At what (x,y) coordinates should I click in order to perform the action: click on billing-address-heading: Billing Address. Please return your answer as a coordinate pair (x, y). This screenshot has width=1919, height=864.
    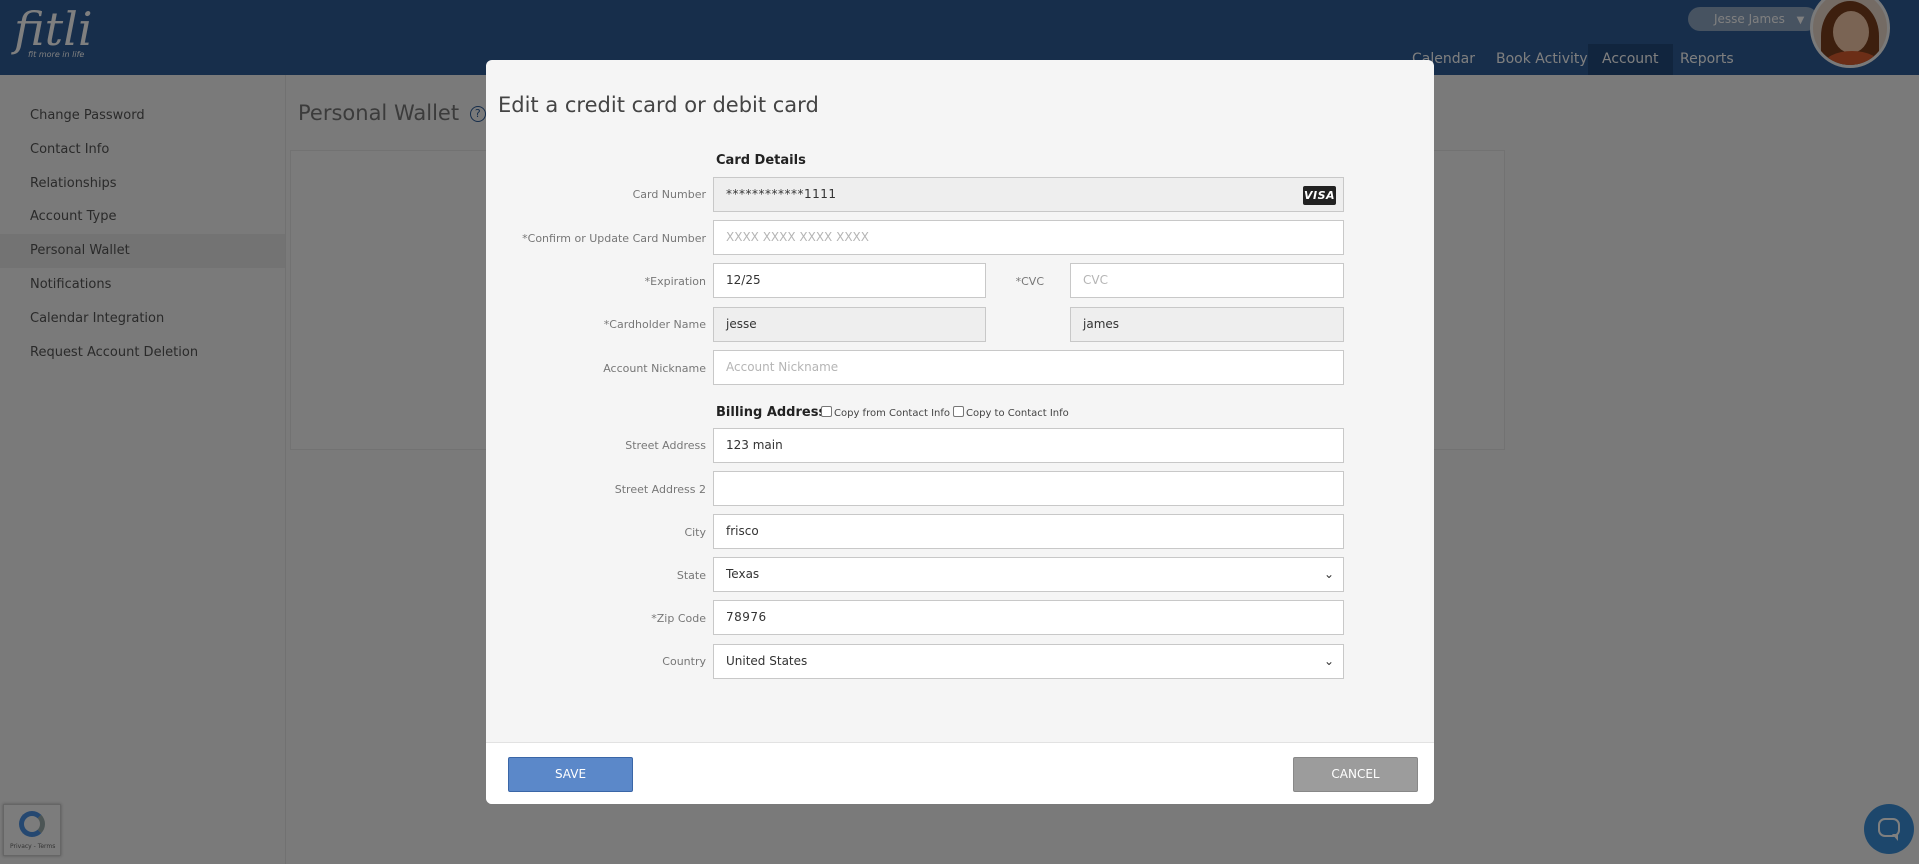
    Looking at the image, I should click on (771, 412).